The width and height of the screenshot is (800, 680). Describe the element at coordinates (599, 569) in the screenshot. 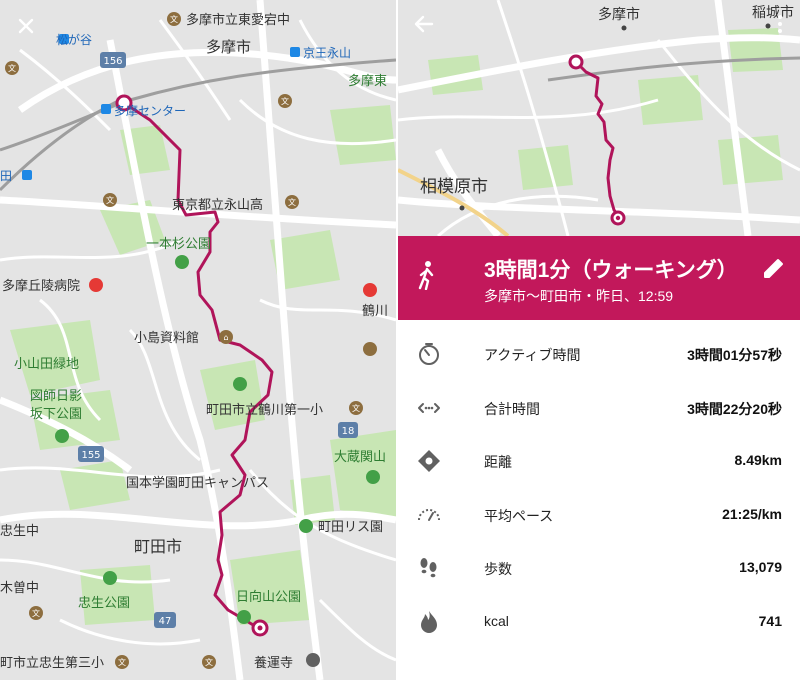

I see `stat-row-steps: 歩数 13,079` at that location.